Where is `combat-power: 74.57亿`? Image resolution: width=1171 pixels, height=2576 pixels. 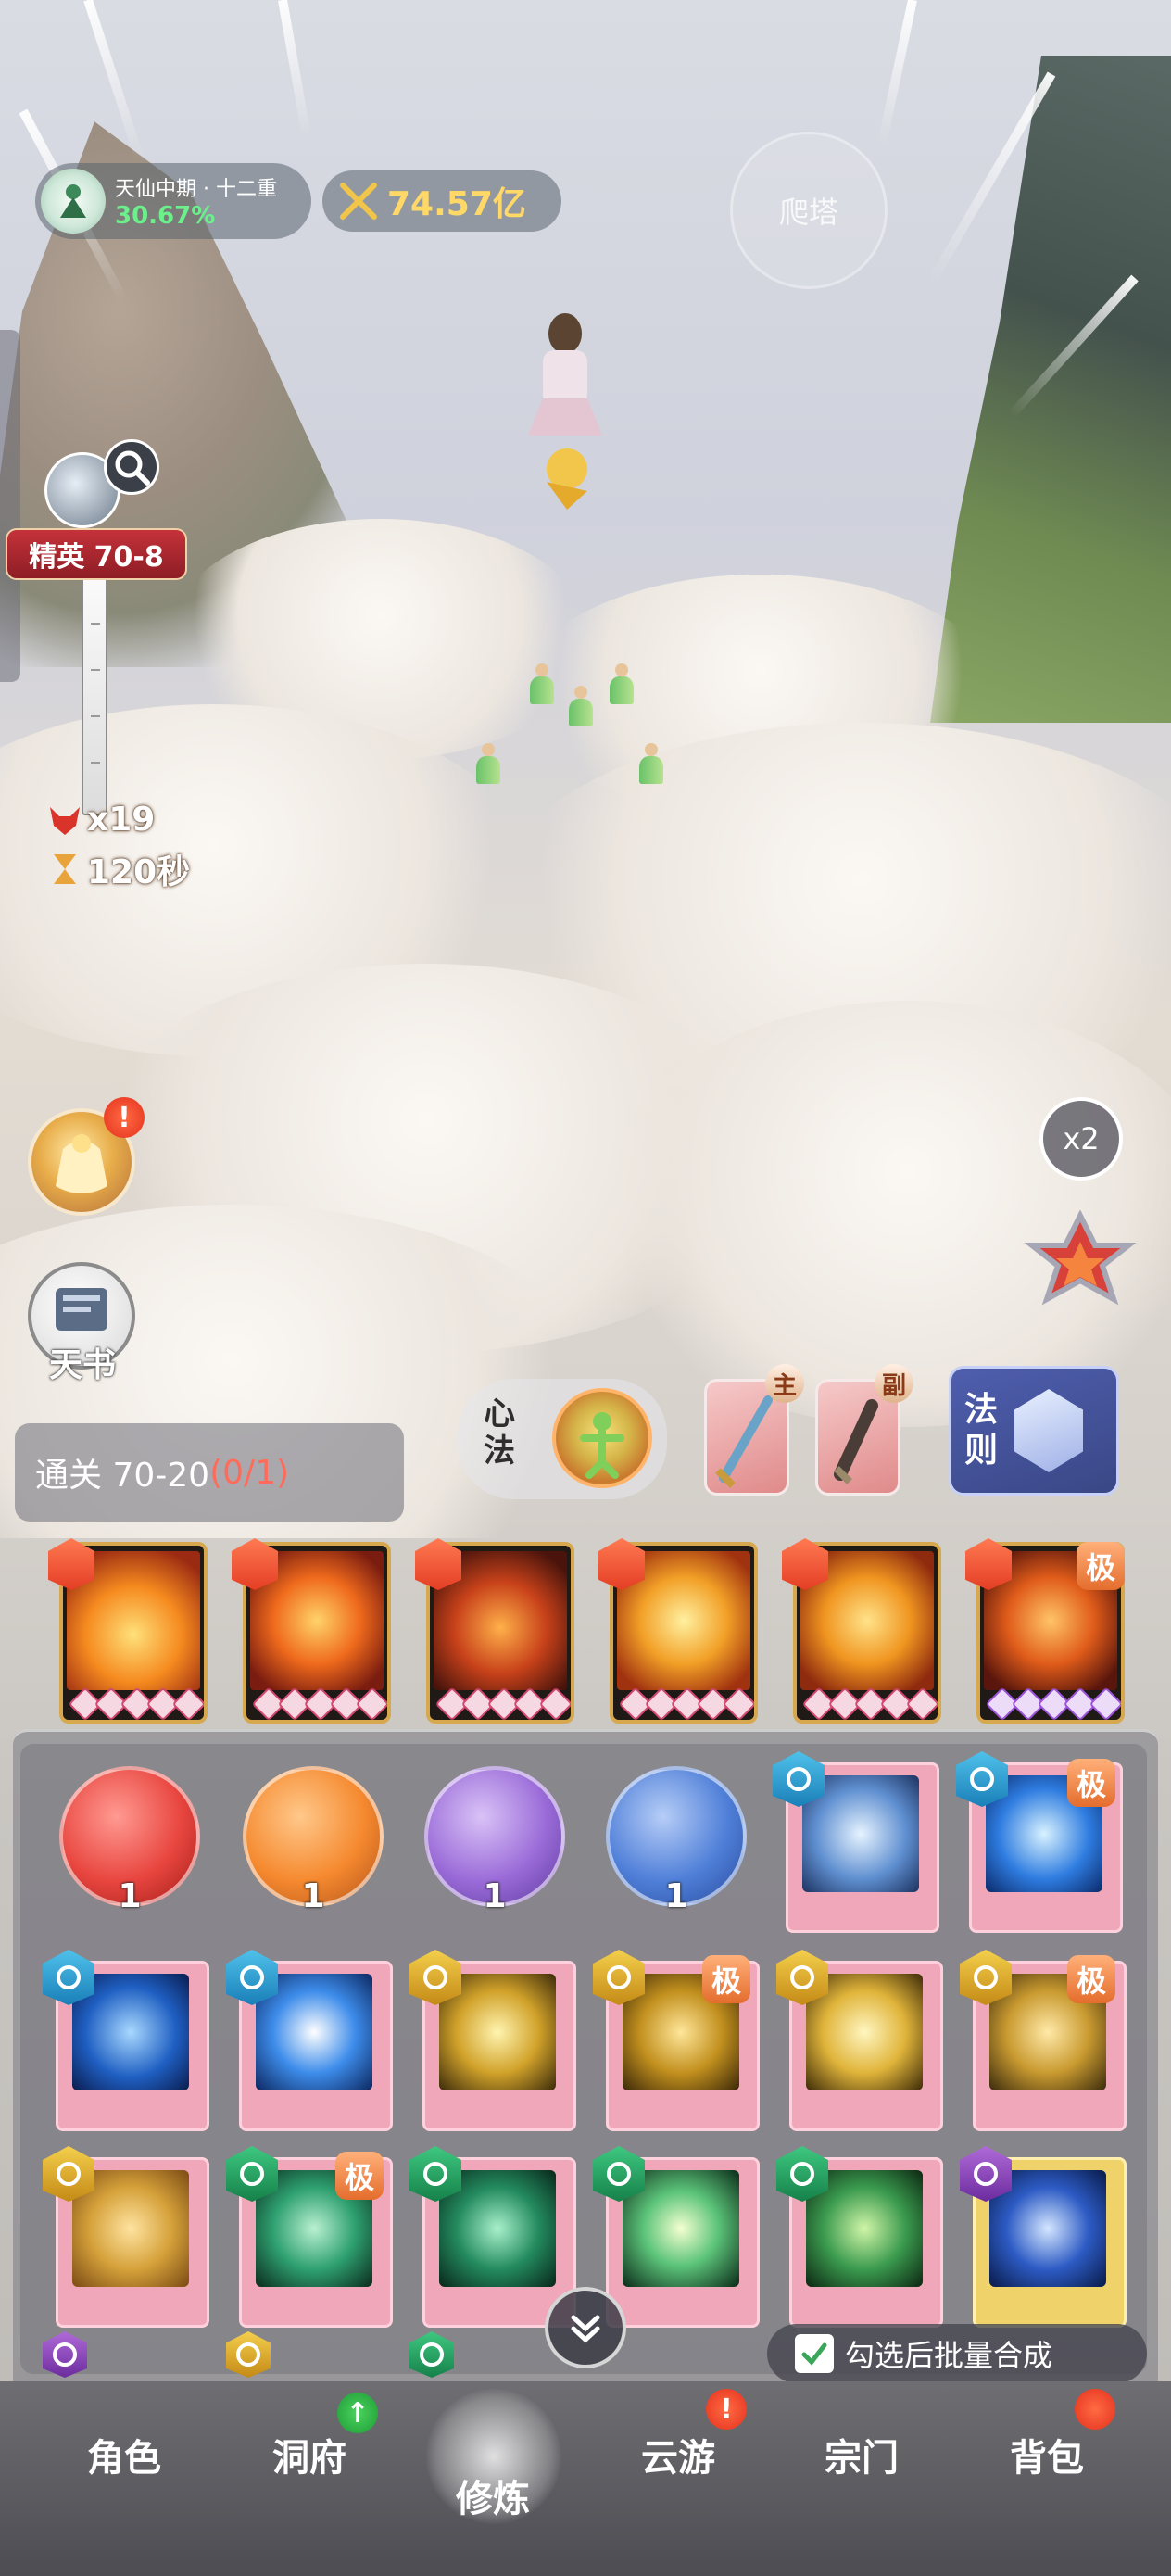
combat-power: 74.57亿 is located at coordinates (442, 201).